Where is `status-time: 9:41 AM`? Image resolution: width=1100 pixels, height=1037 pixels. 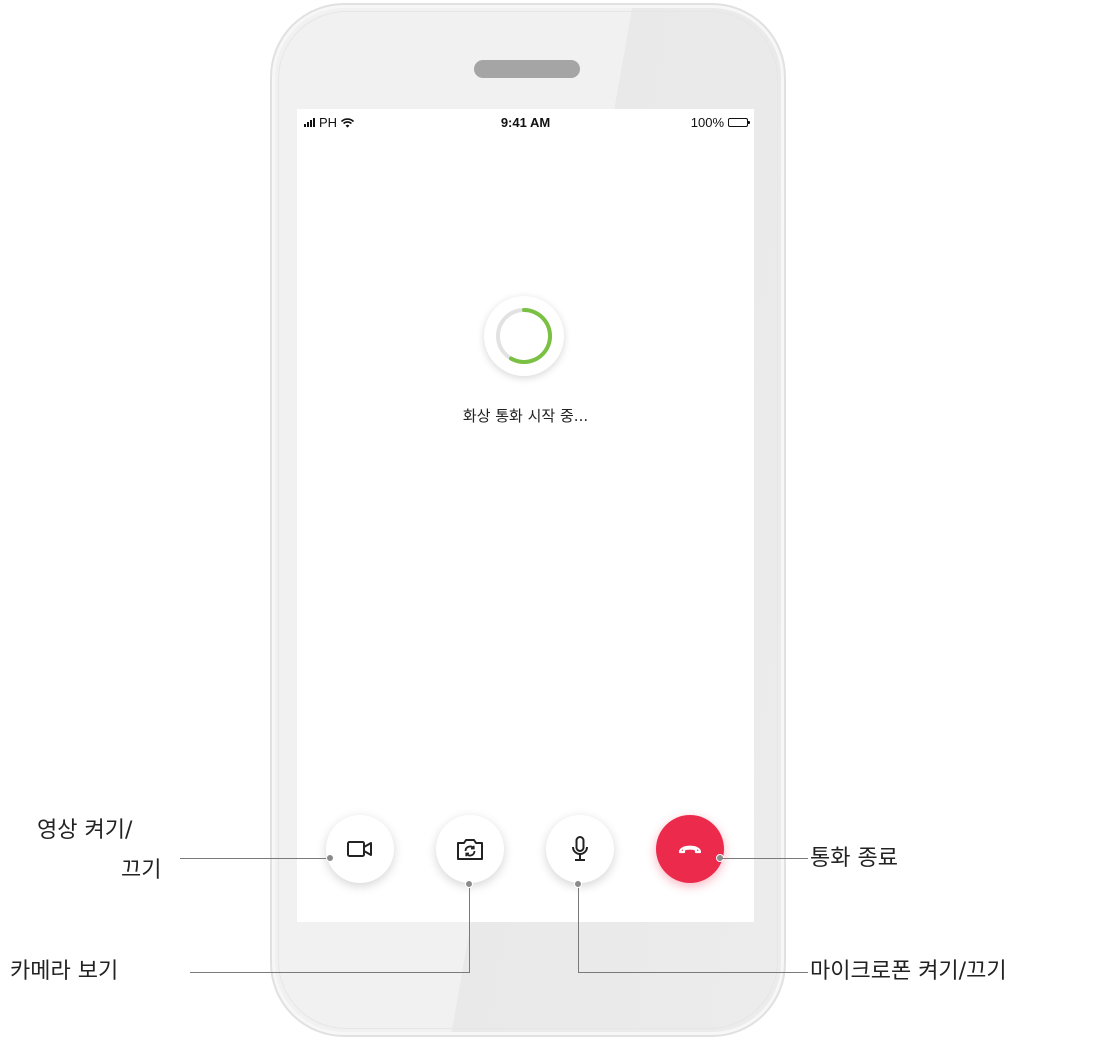 status-time: 9:41 AM is located at coordinates (525, 122).